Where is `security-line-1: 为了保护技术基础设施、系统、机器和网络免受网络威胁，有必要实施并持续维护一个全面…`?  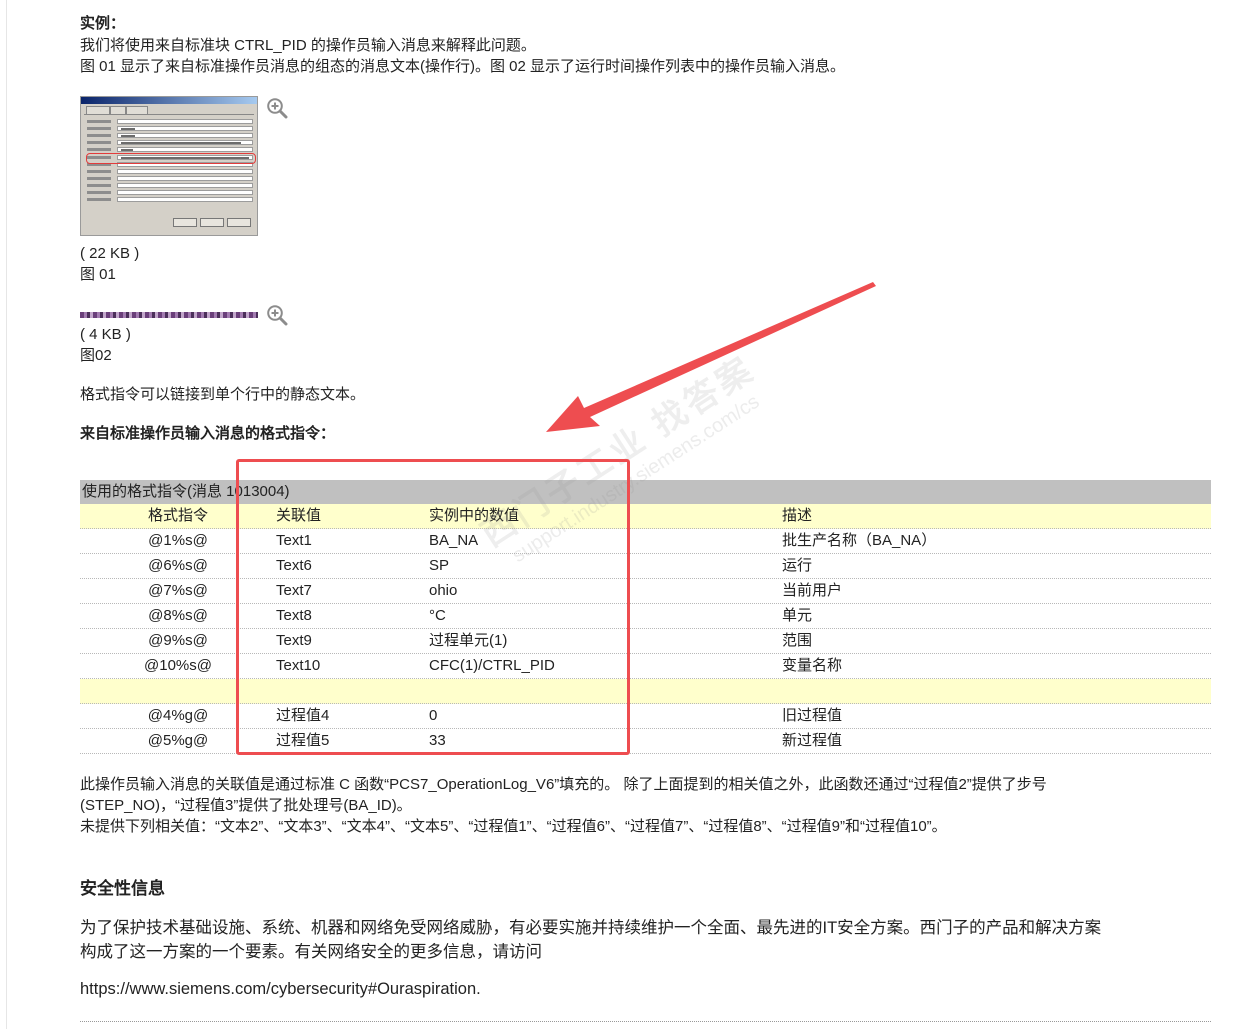 security-line-1: 为了保护技术基础设施、系统、机器和网络免受网络威胁，有必要实施并持续维护一个全面… is located at coordinates (591, 928).